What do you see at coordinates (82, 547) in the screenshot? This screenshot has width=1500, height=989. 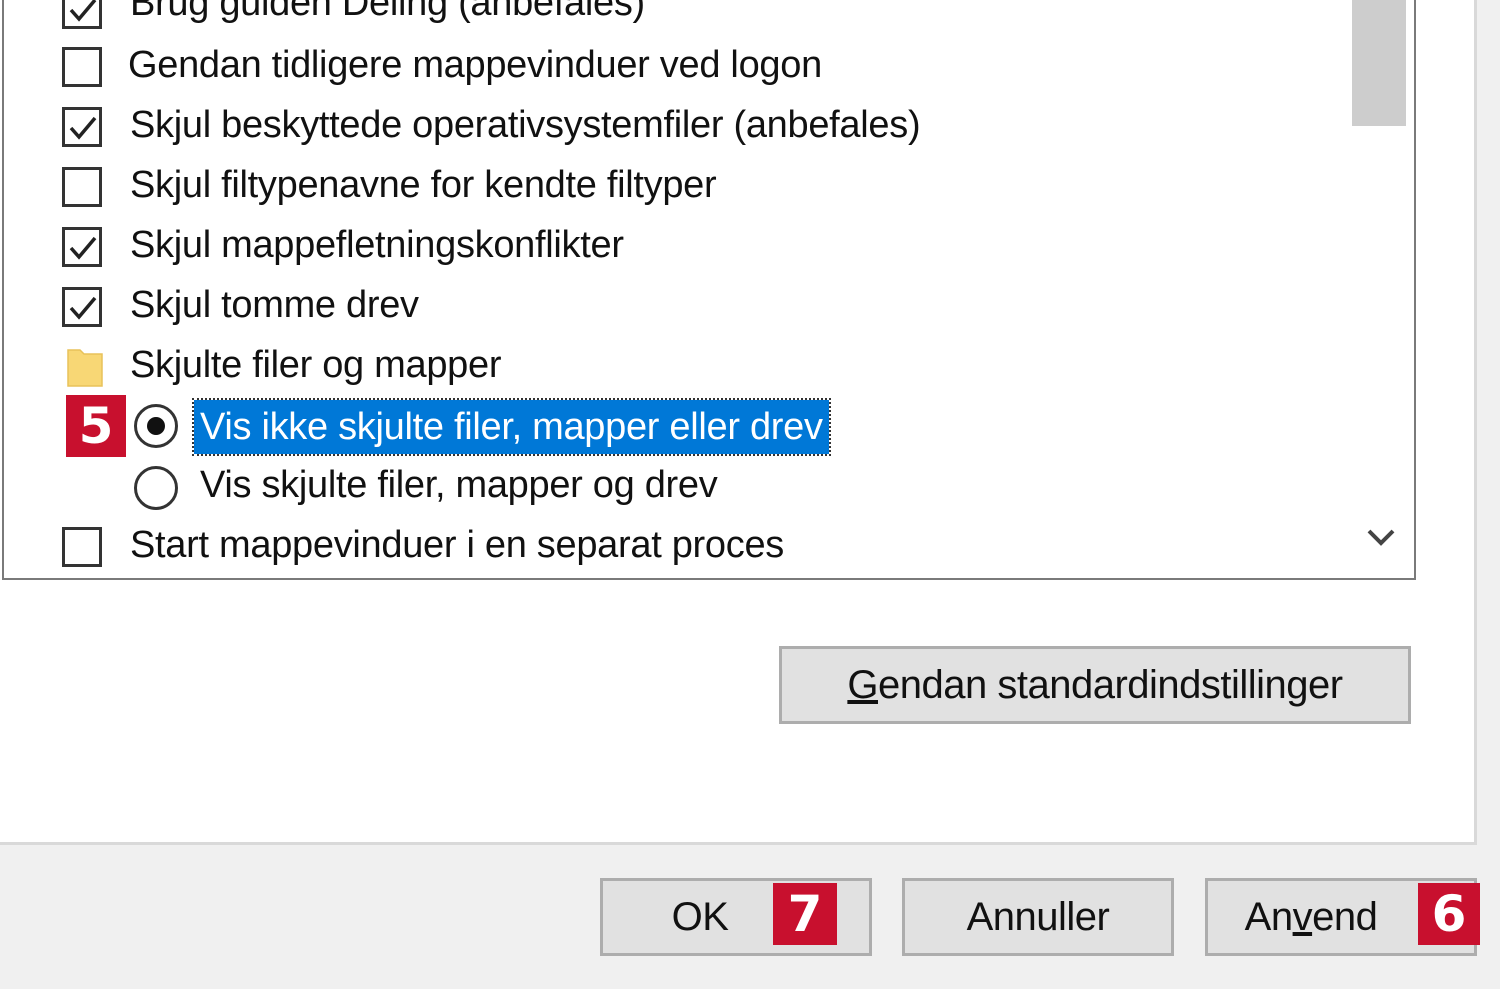 I see `separate-process-checkbox` at bounding box center [82, 547].